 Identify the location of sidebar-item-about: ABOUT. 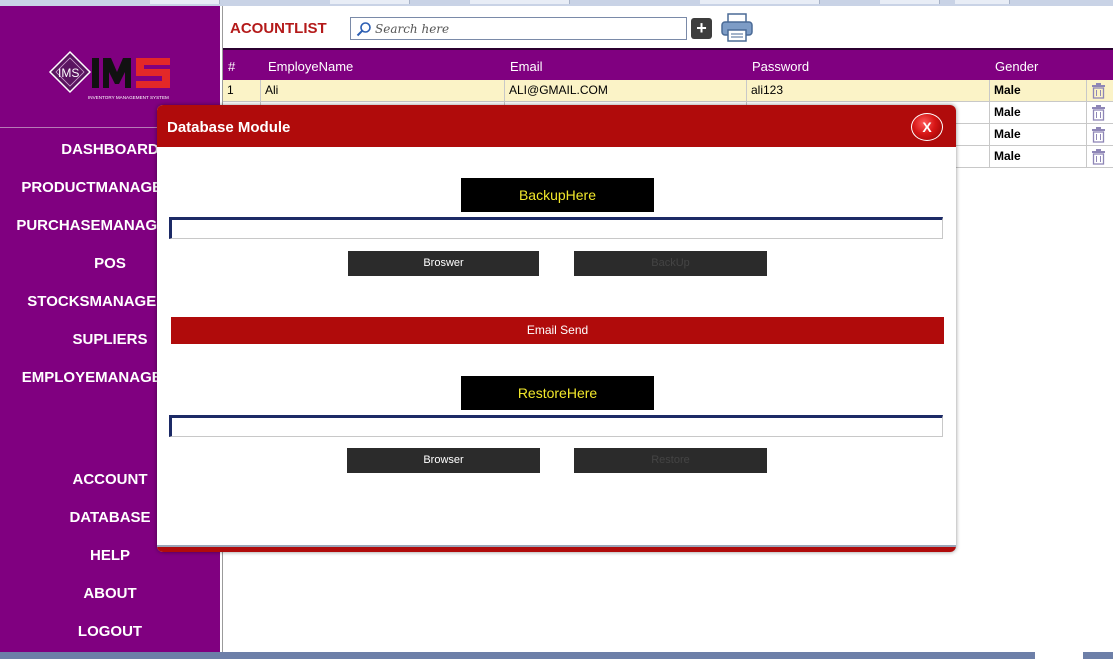
(110, 594).